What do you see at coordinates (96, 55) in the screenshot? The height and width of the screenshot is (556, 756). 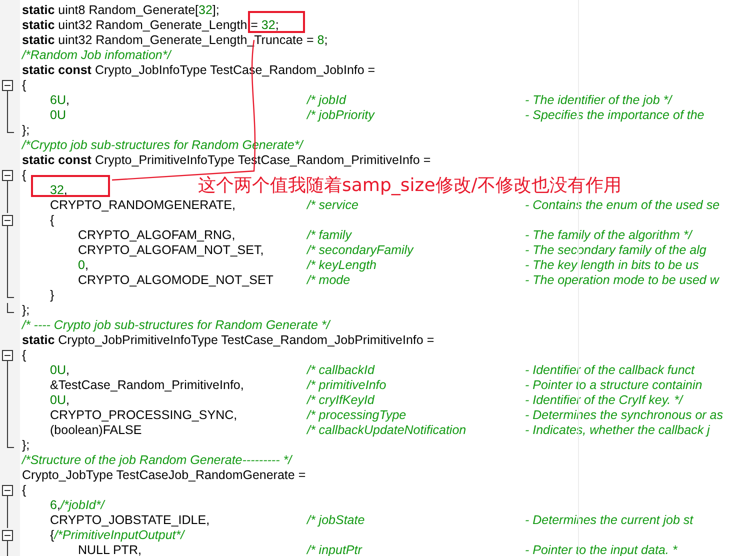 I see `code-text: /*Random Job infomation*/` at bounding box center [96, 55].